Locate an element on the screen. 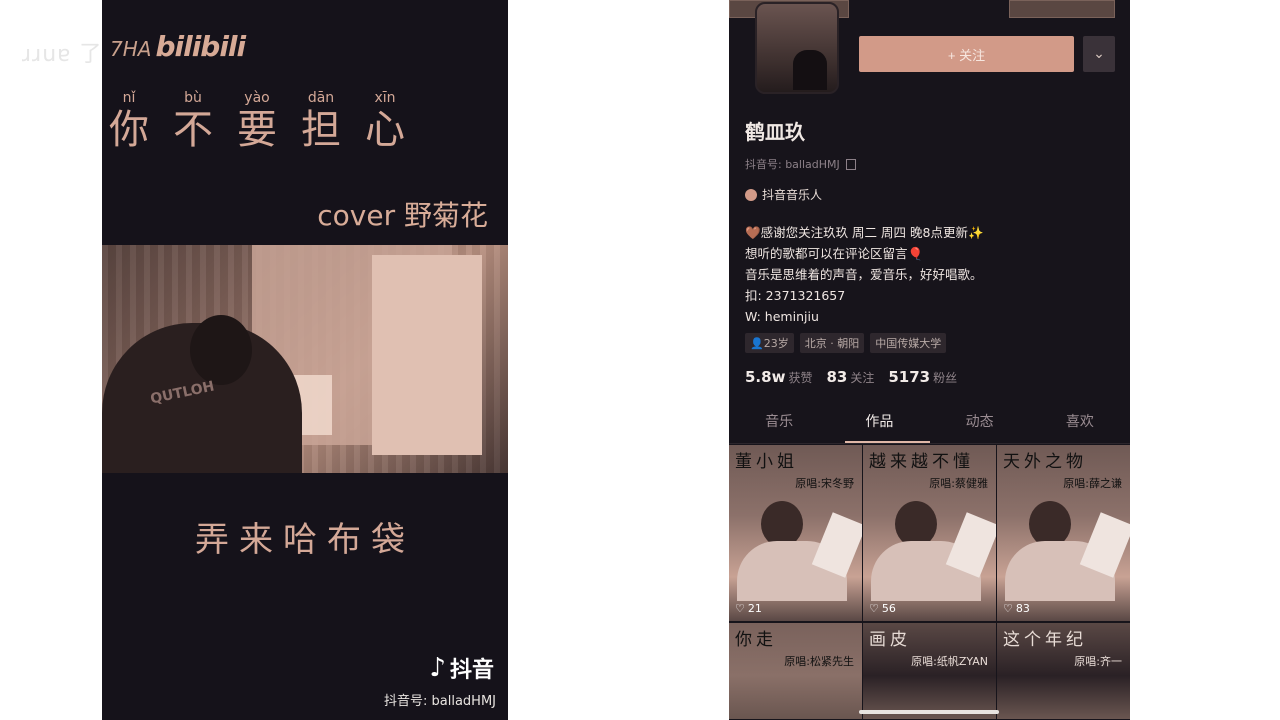  profile-id: 抖音号: balladHMJ is located at coordinates (800, 164).